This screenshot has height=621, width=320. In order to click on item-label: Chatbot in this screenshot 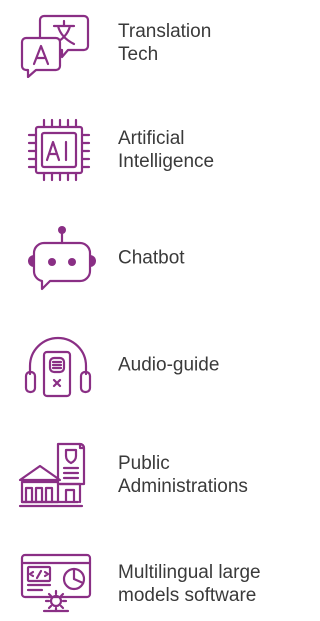, I will do `click(151, 258)`.